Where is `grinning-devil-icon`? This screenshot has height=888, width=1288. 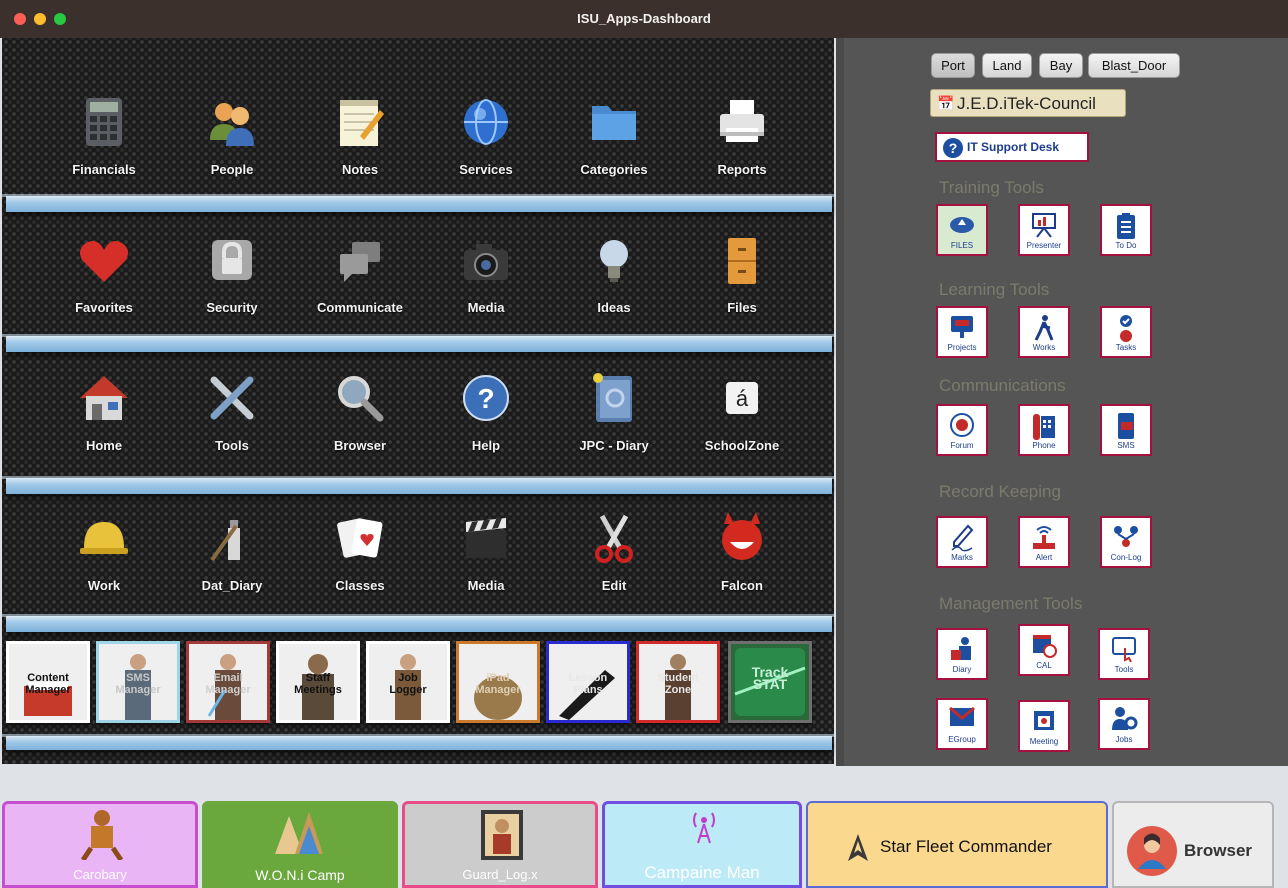 grinning-devil-icon is located at coordinates (742, 536).